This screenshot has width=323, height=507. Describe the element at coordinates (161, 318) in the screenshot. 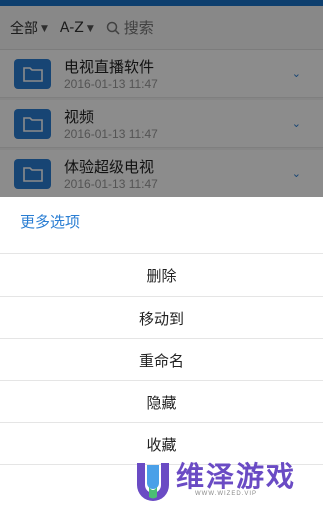

I see `menu-item-move-to: 移动到` at that location.